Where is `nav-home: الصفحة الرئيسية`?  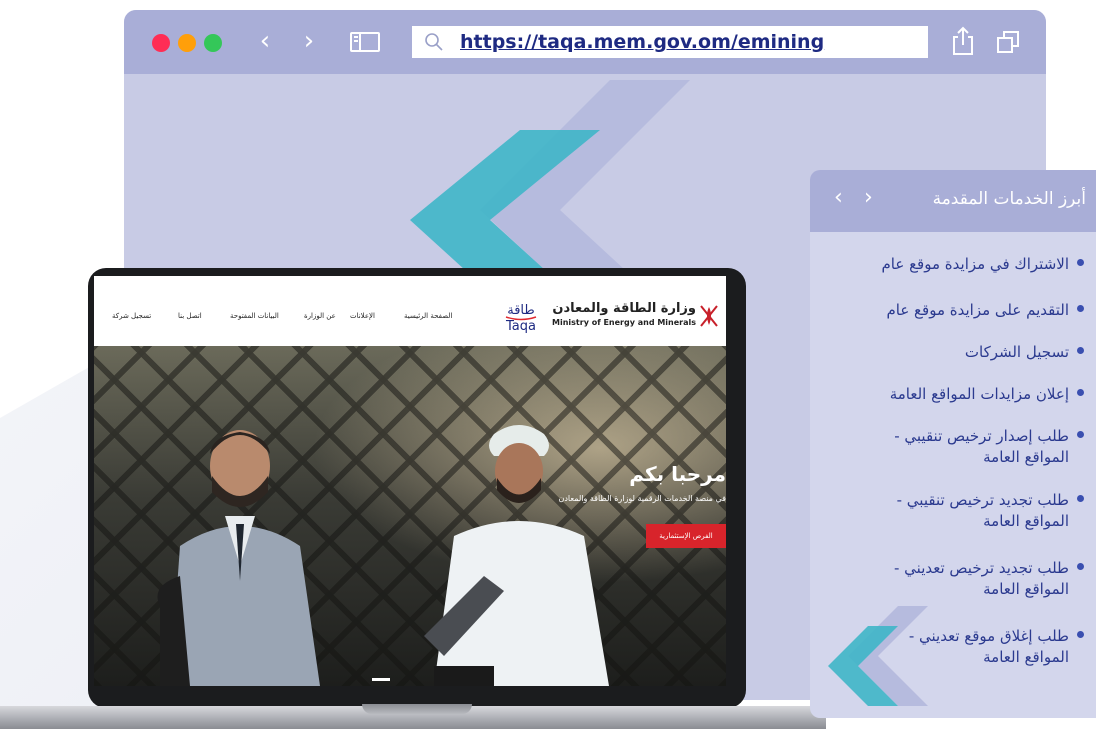
nav-home: الصفحة الرئيسية is located at coordinates (428, 316).